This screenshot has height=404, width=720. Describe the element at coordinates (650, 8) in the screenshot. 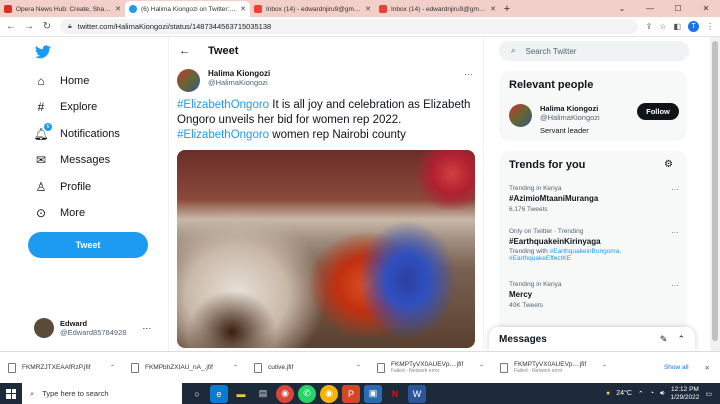

I see `minimize-icon: —` at that location.